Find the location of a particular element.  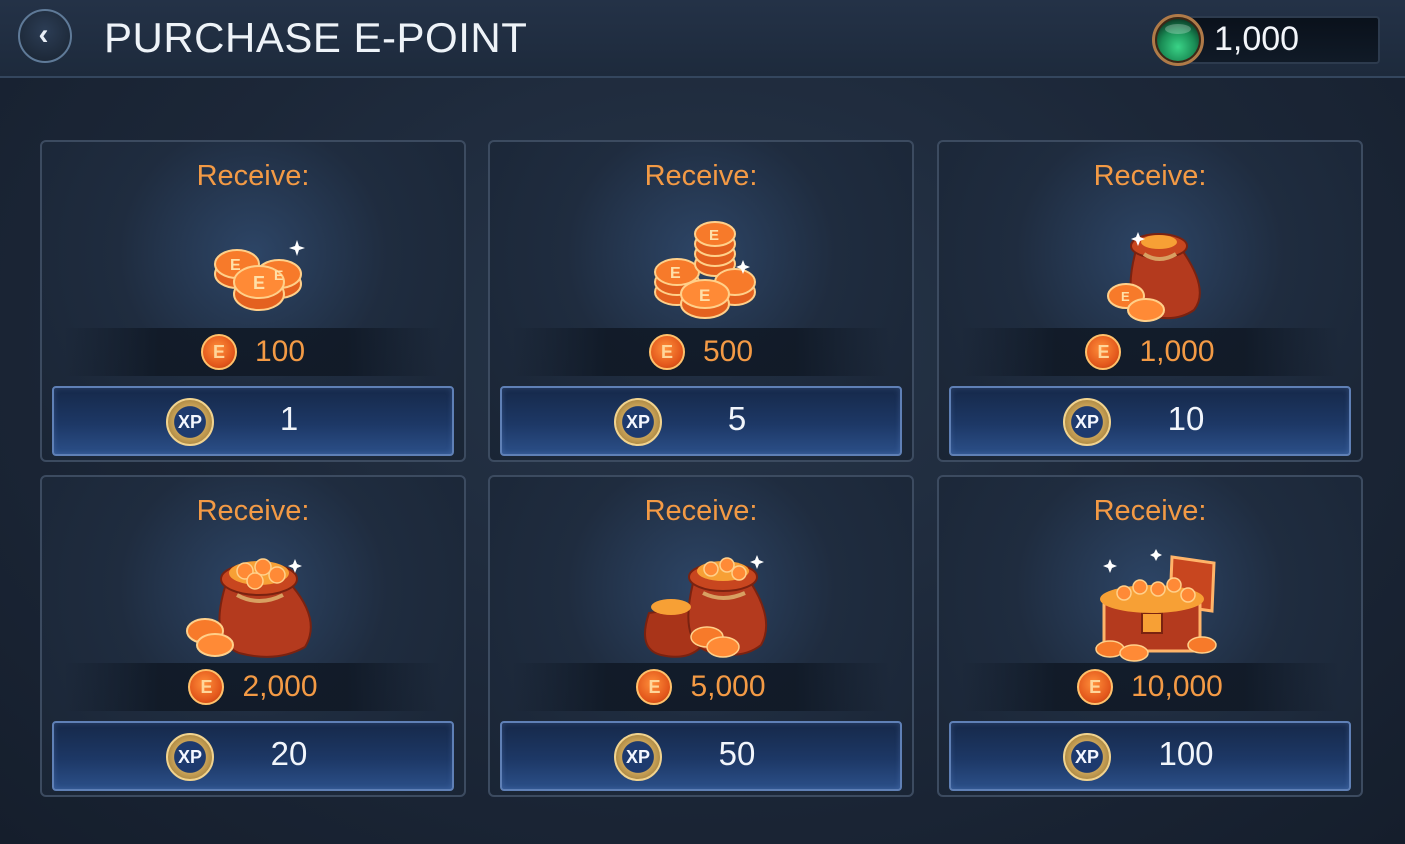

double-money-bag-icon is located at coordinates (706, 606).